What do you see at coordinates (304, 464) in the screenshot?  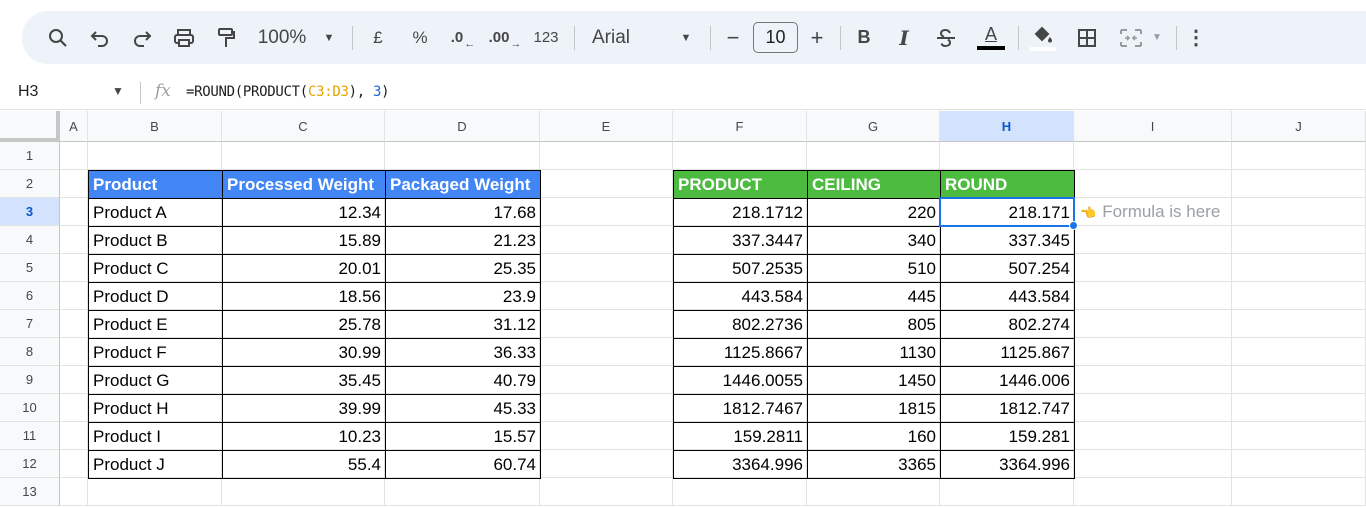 I see `weight-cell: 55.4` at bounding box center [304, 464].